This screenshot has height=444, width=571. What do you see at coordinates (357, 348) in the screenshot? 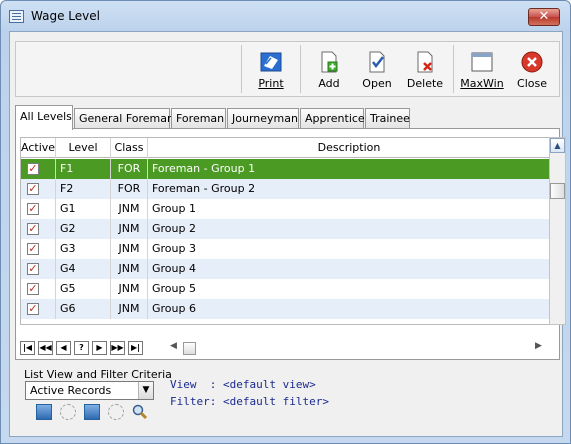
I see `horizontal-scrollbar: ◀ ▶` at bounding box center [357, 348].